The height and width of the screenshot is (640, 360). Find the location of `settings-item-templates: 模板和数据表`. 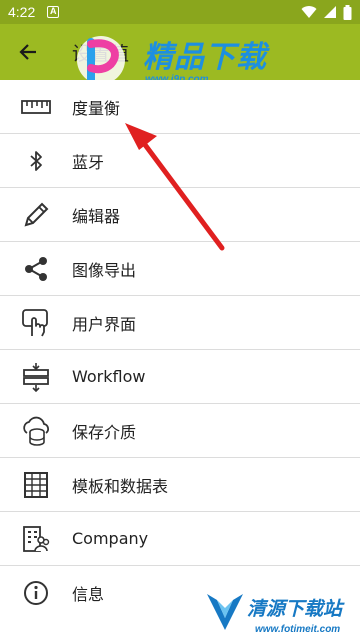

settings-item-templates: 模板和数据表 is located at coordinates (180, 485).